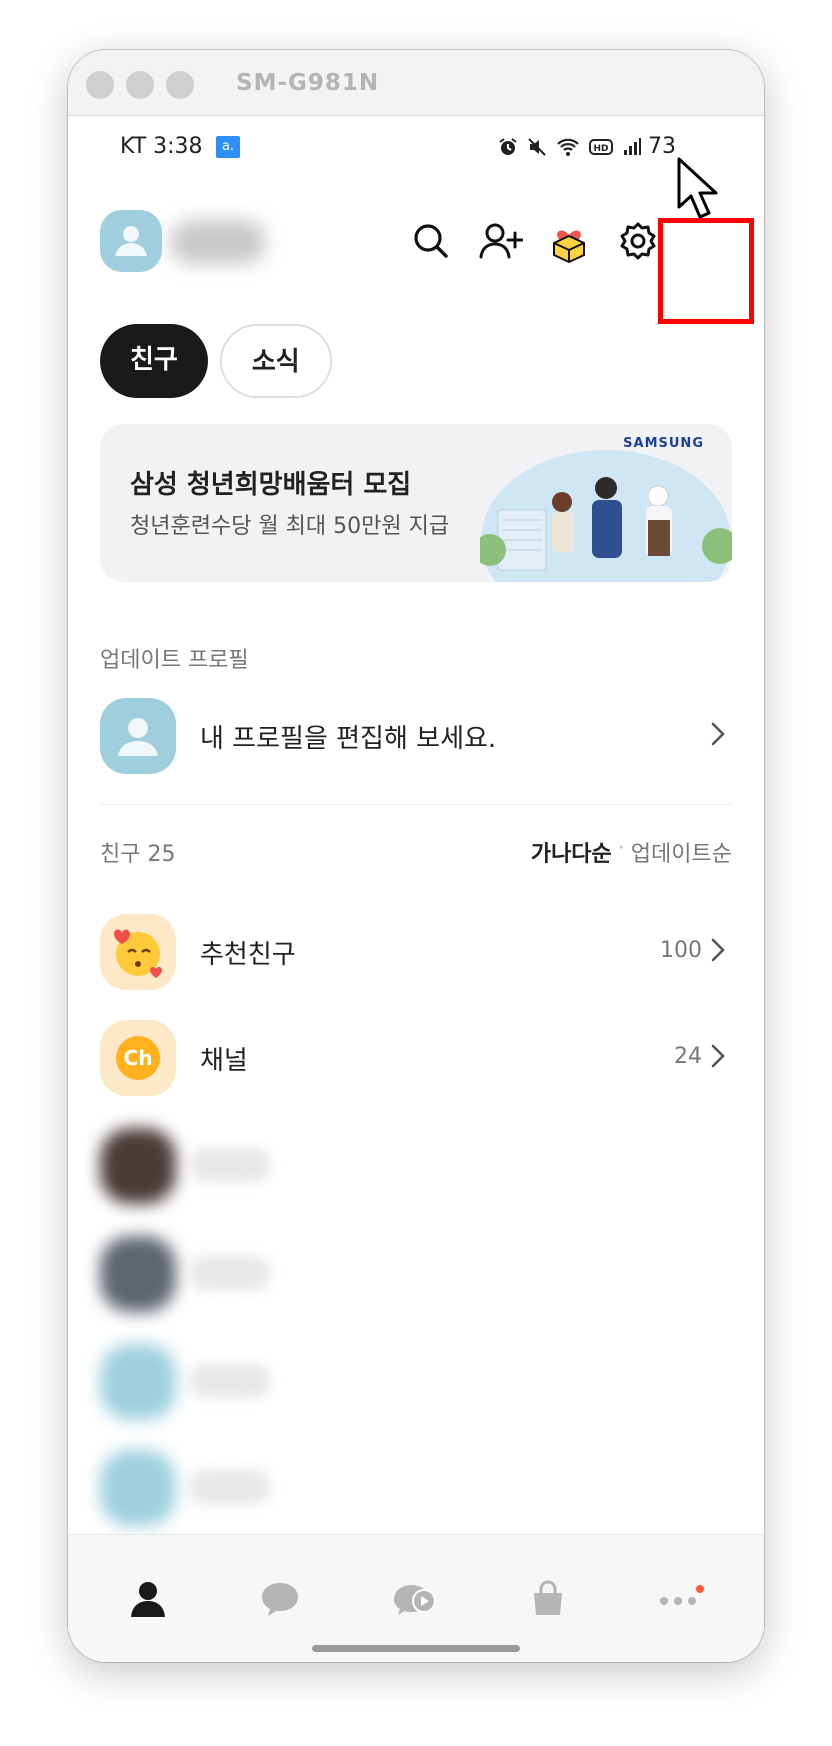 The height and width of the screenshot is (1746, 832). What do you see at coordinates (228, 147) in the screenshot?
I see `carrier-badge: a.` at bounding box center [228, 147].